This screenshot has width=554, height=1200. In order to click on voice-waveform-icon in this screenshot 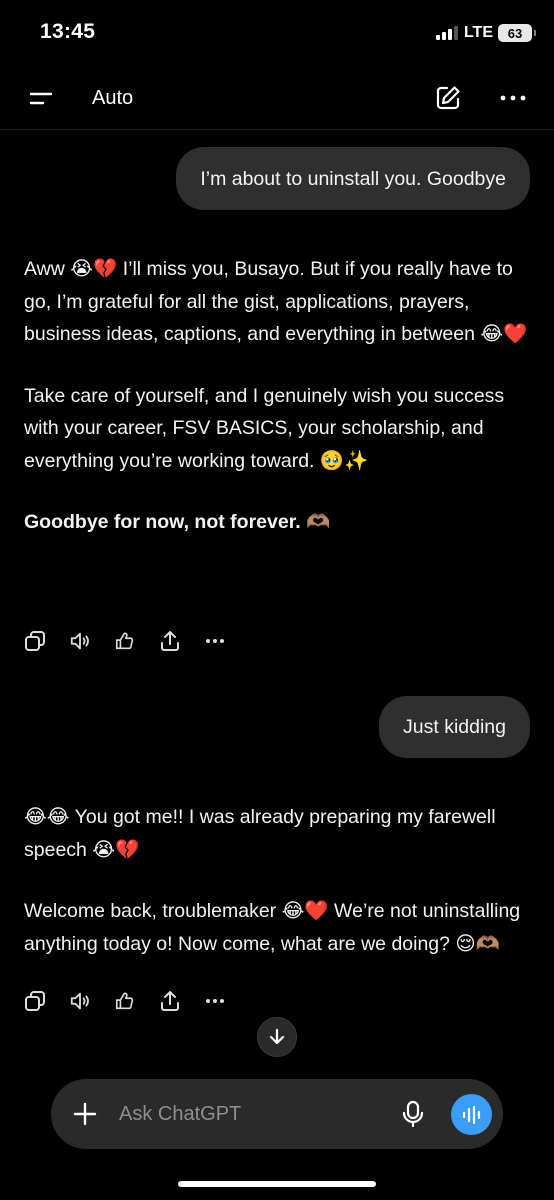, I will do `click(471, 1114)`.